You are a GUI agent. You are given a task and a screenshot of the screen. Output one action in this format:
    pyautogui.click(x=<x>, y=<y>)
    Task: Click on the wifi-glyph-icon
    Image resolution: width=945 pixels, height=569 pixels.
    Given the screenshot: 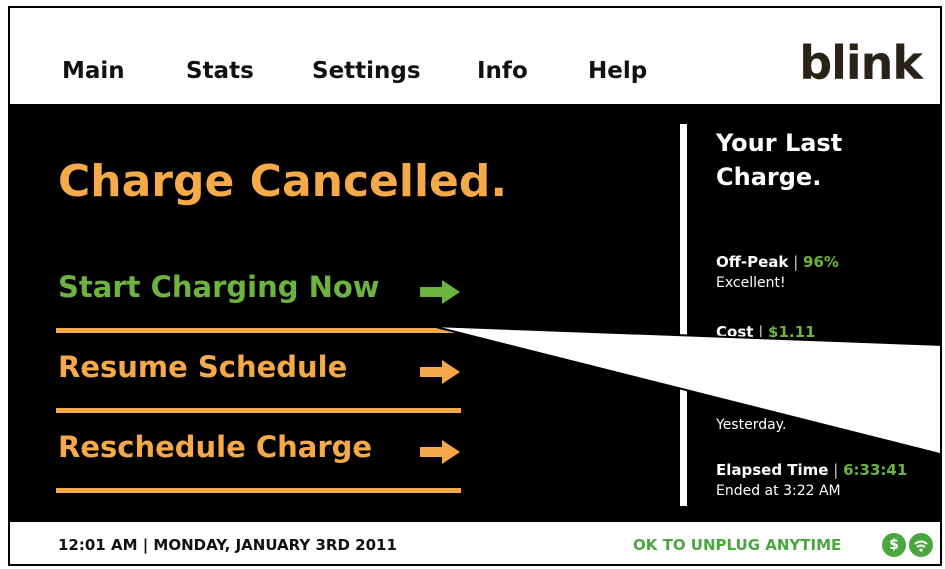 What is the action you would take?
    pyautogui.click(x=921, y=546)
    